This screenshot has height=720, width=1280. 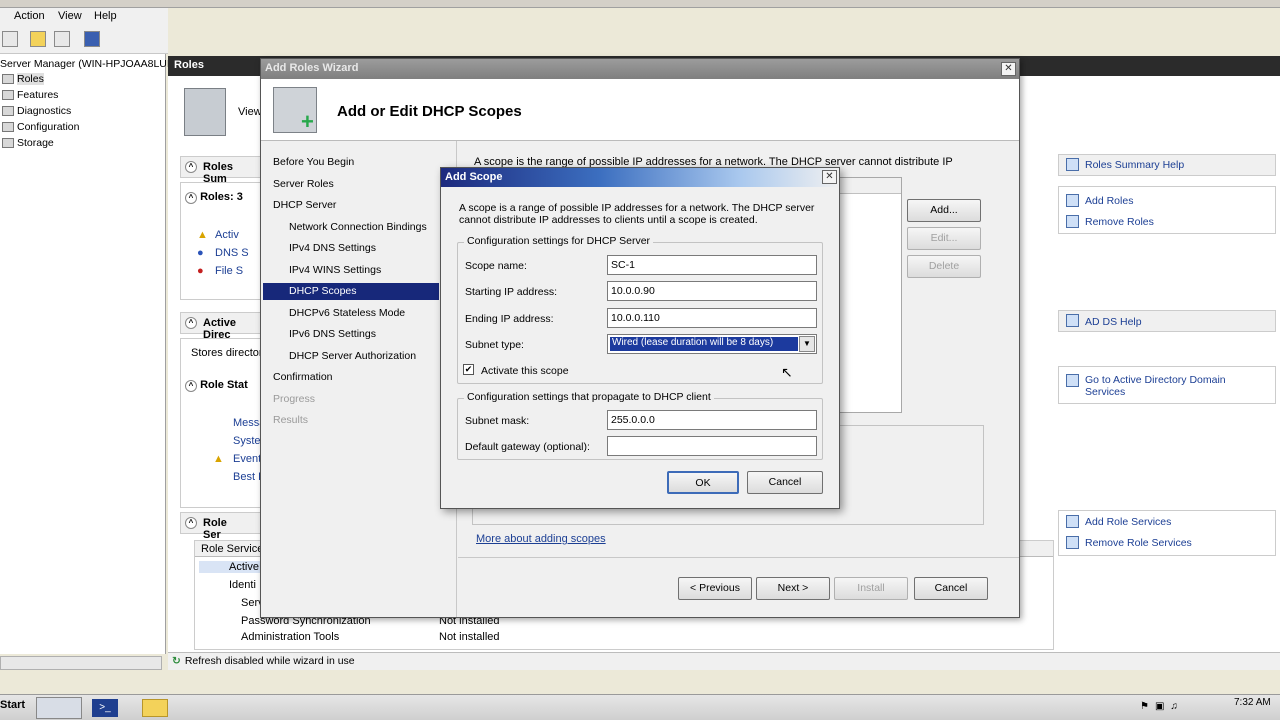 What do you see at coordinates (1128, 522) in the screenshot?
I see `add-role-services-link: Add Role Services` at bounding box center [1128, 522].